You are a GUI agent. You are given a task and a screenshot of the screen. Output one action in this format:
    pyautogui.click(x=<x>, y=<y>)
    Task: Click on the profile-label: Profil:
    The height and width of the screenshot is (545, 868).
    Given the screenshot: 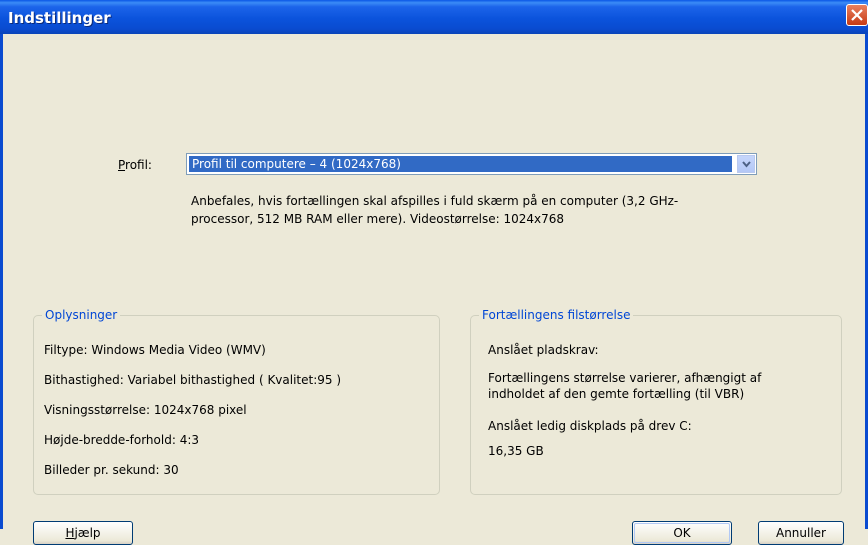 What is the action you would take?
    pyautogui.click(x=135, y=165)
    